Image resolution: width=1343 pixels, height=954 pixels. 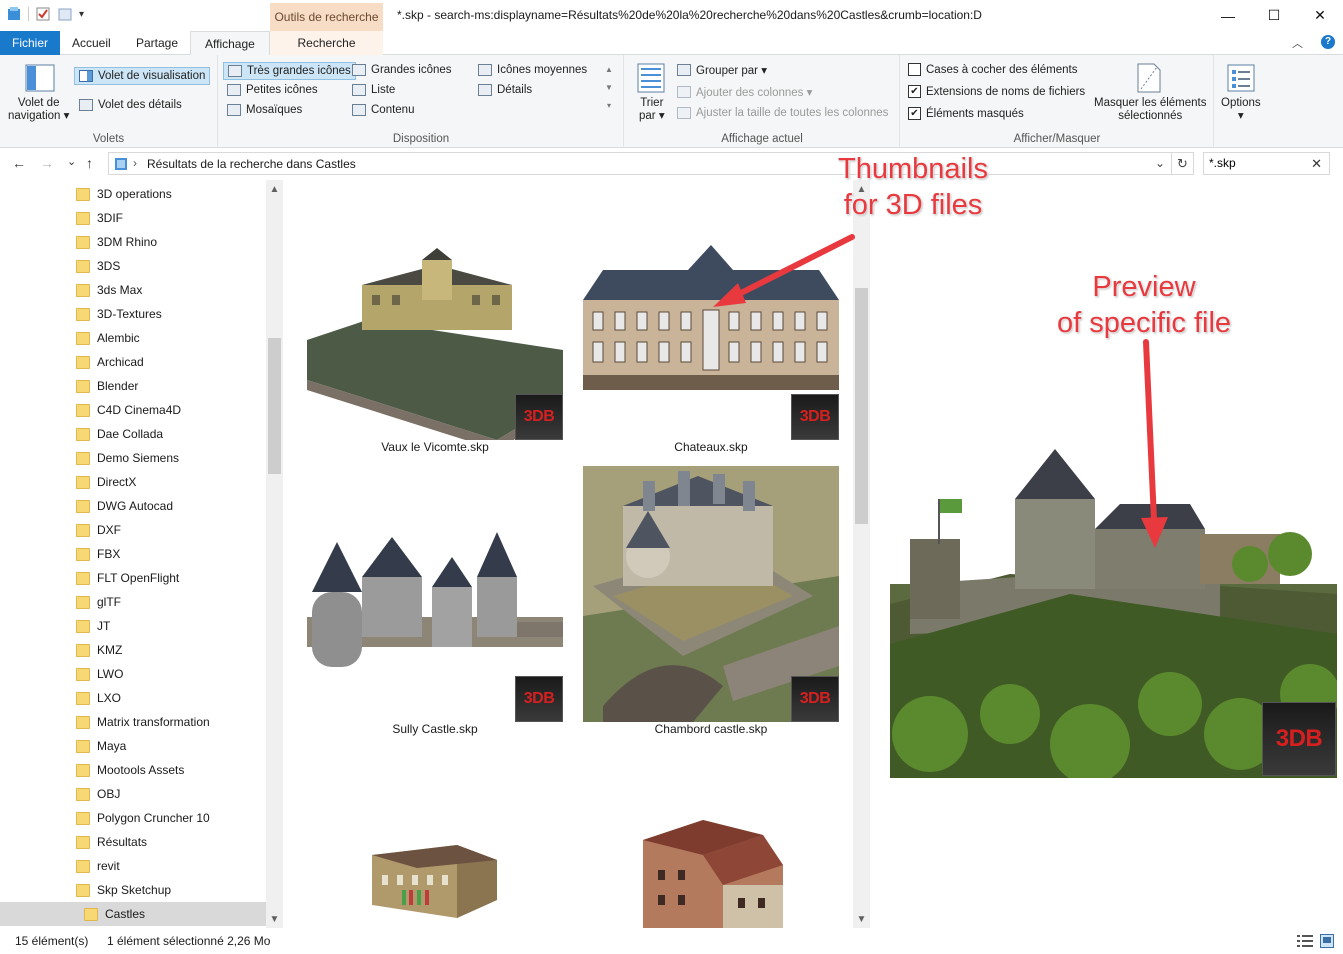 What do you see at coordinates (133, 386) in the screenshot?
I see `sidebar-item-blender: Blender` at bounding box center [133, 386].